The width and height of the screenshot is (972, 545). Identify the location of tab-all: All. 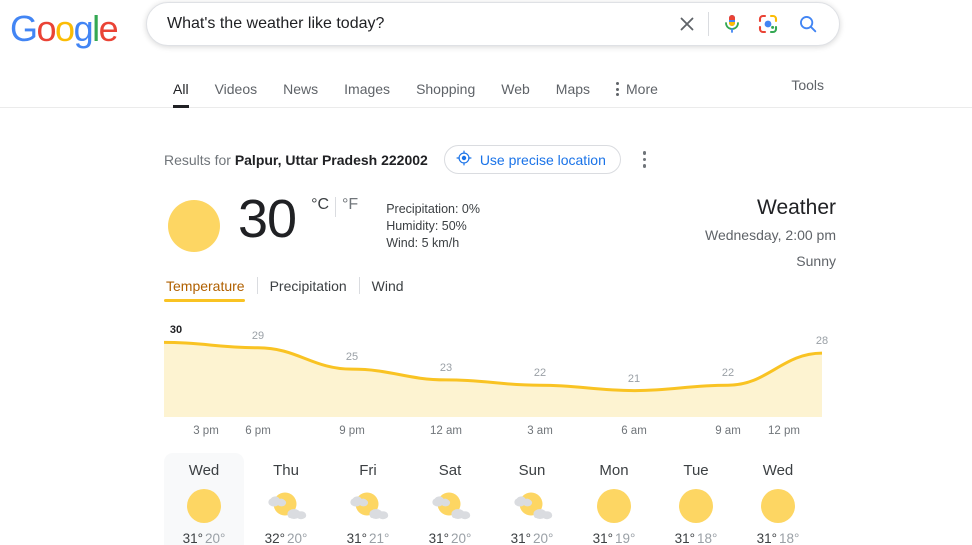
(181, 94).